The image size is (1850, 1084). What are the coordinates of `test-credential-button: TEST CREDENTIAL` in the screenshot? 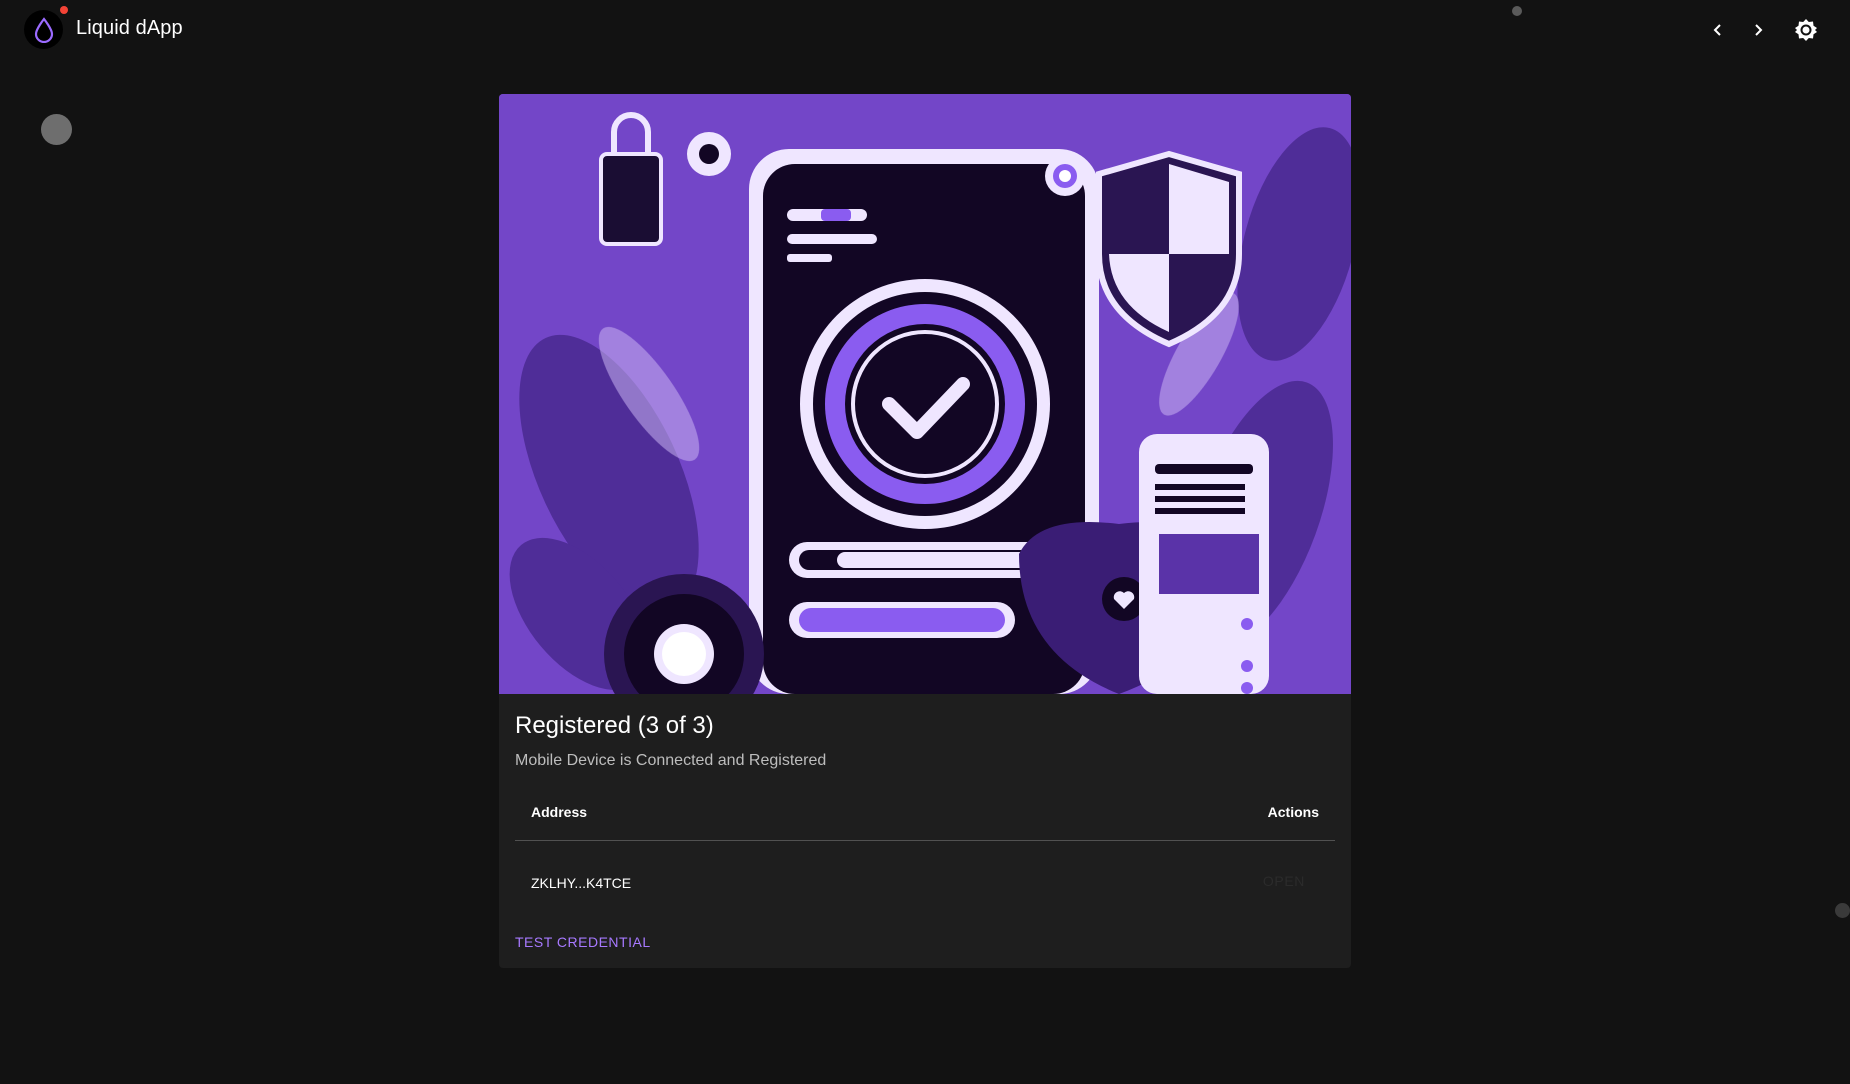 It's located at (583, 942).